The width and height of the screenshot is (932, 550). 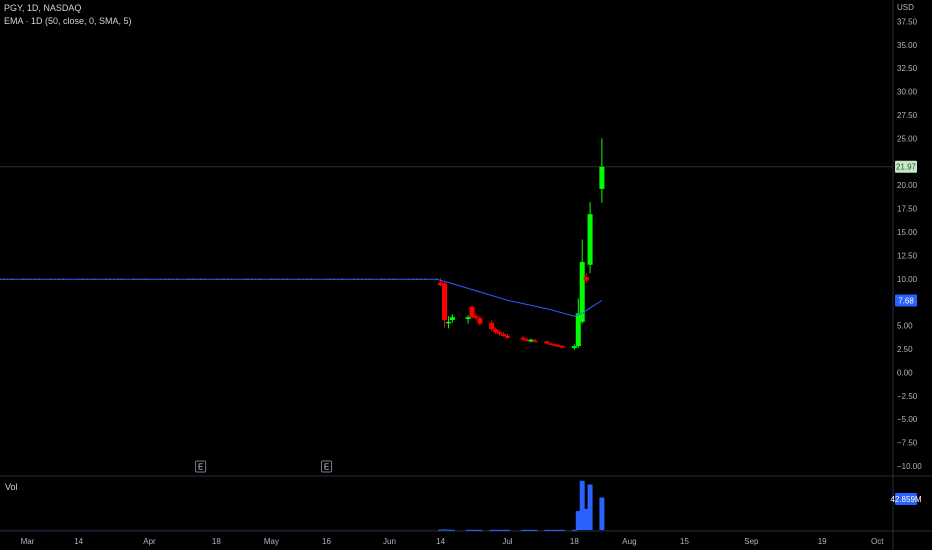 I want to click on ema-legend: EMA · 1D (50, close, 0, SMA, 5), so click(x=68, y=21).